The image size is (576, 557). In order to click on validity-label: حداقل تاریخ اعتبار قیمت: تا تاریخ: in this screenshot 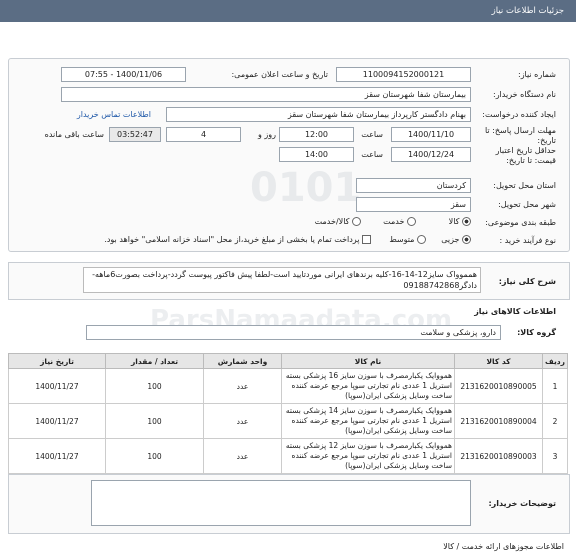, I will do `click(525, 155)`.